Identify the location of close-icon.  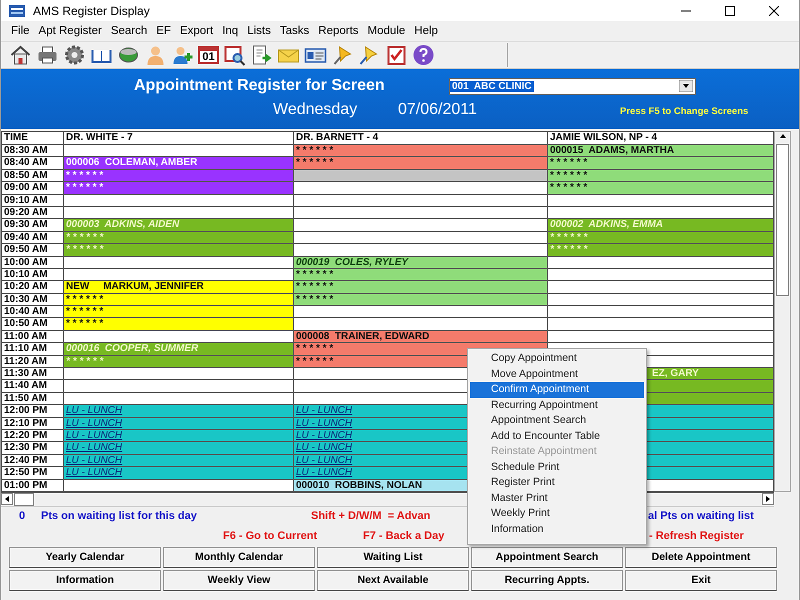
(774, 11).